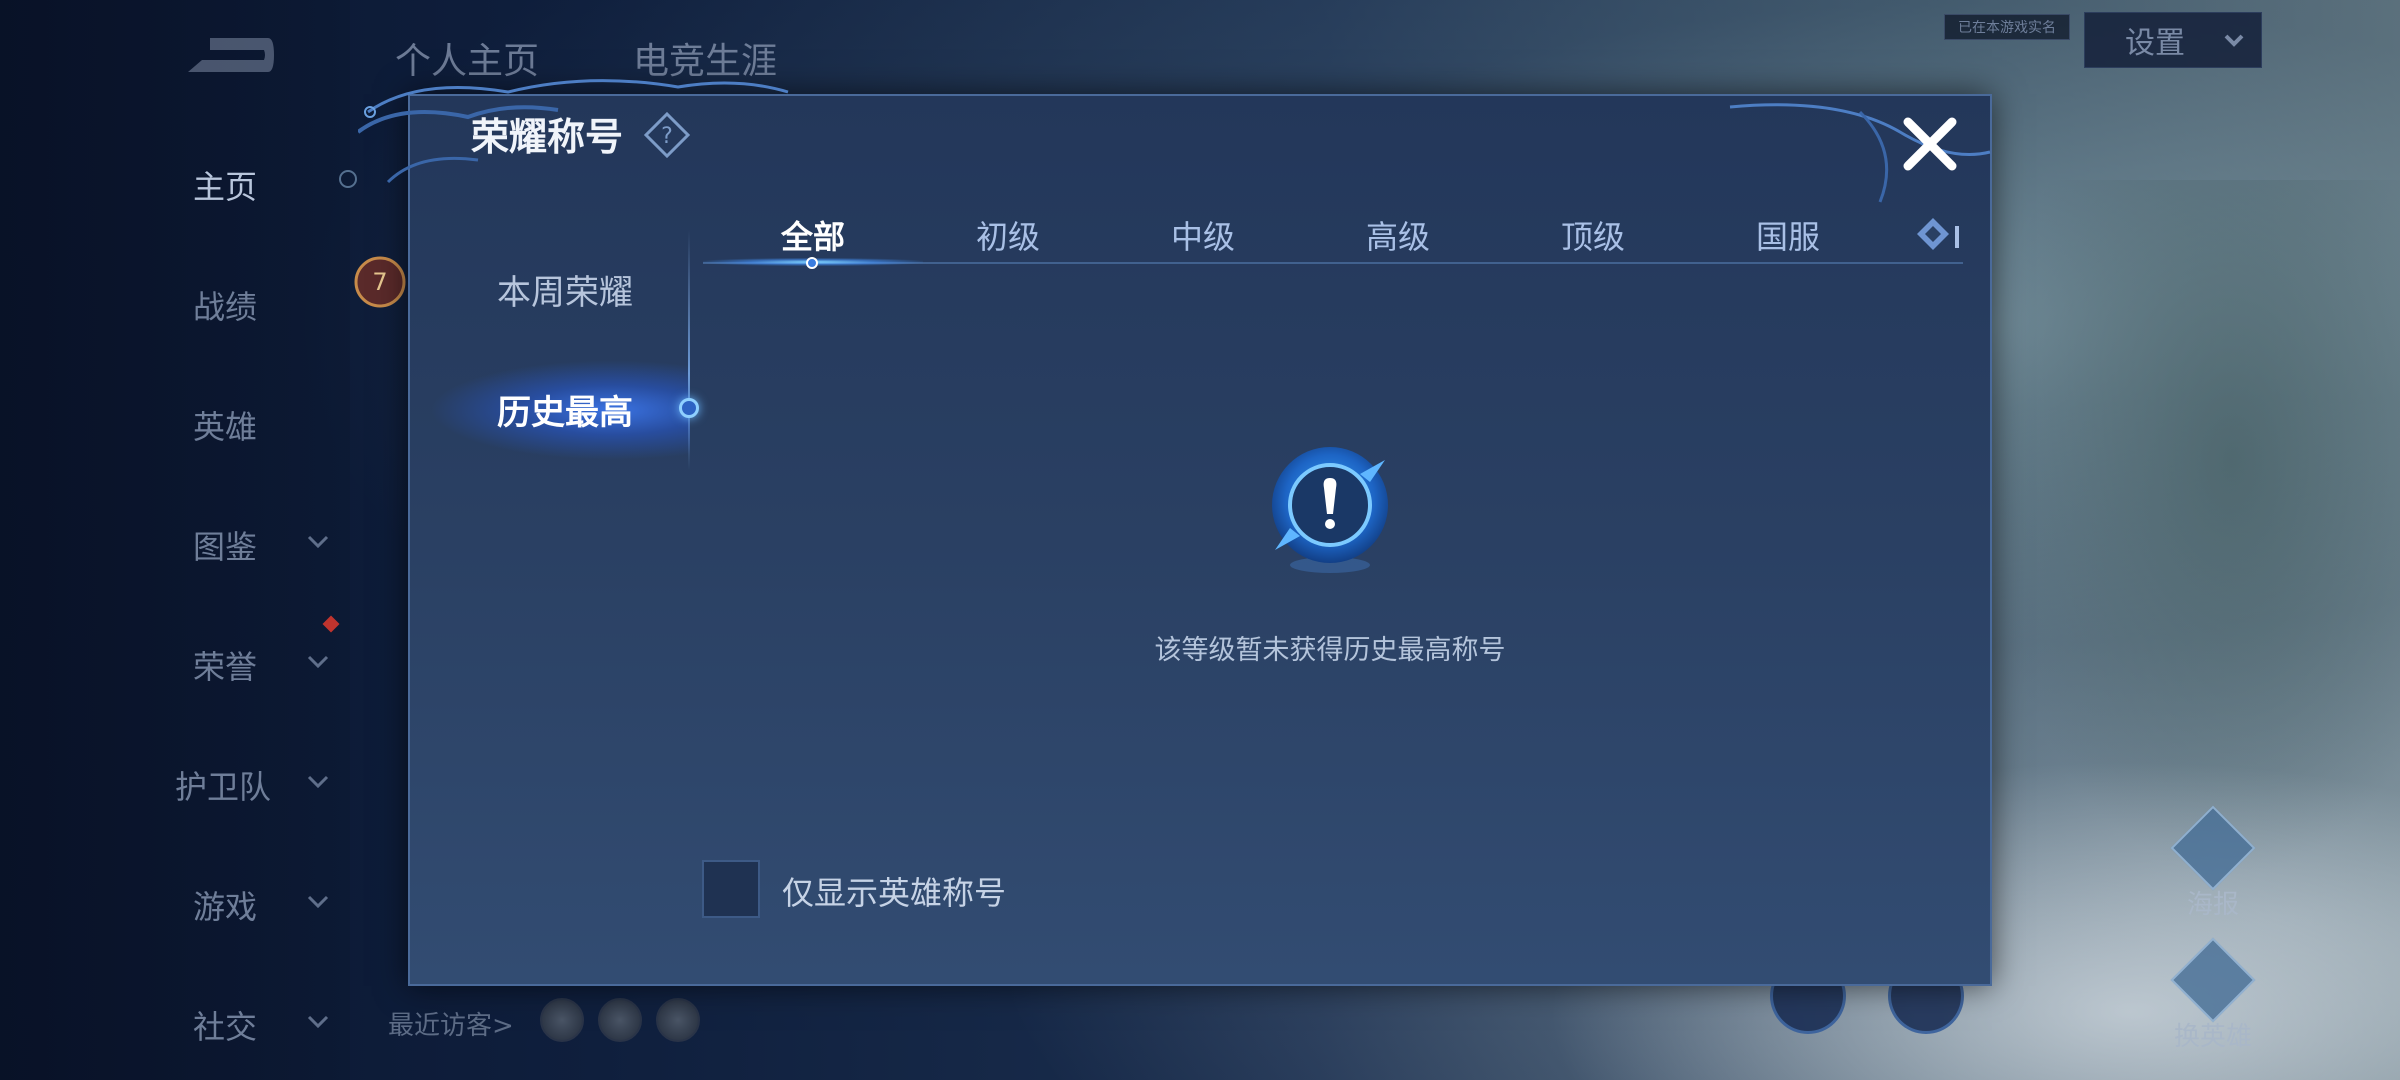  I want to click on tab-rank-national: 国服, so click(1788, 235).